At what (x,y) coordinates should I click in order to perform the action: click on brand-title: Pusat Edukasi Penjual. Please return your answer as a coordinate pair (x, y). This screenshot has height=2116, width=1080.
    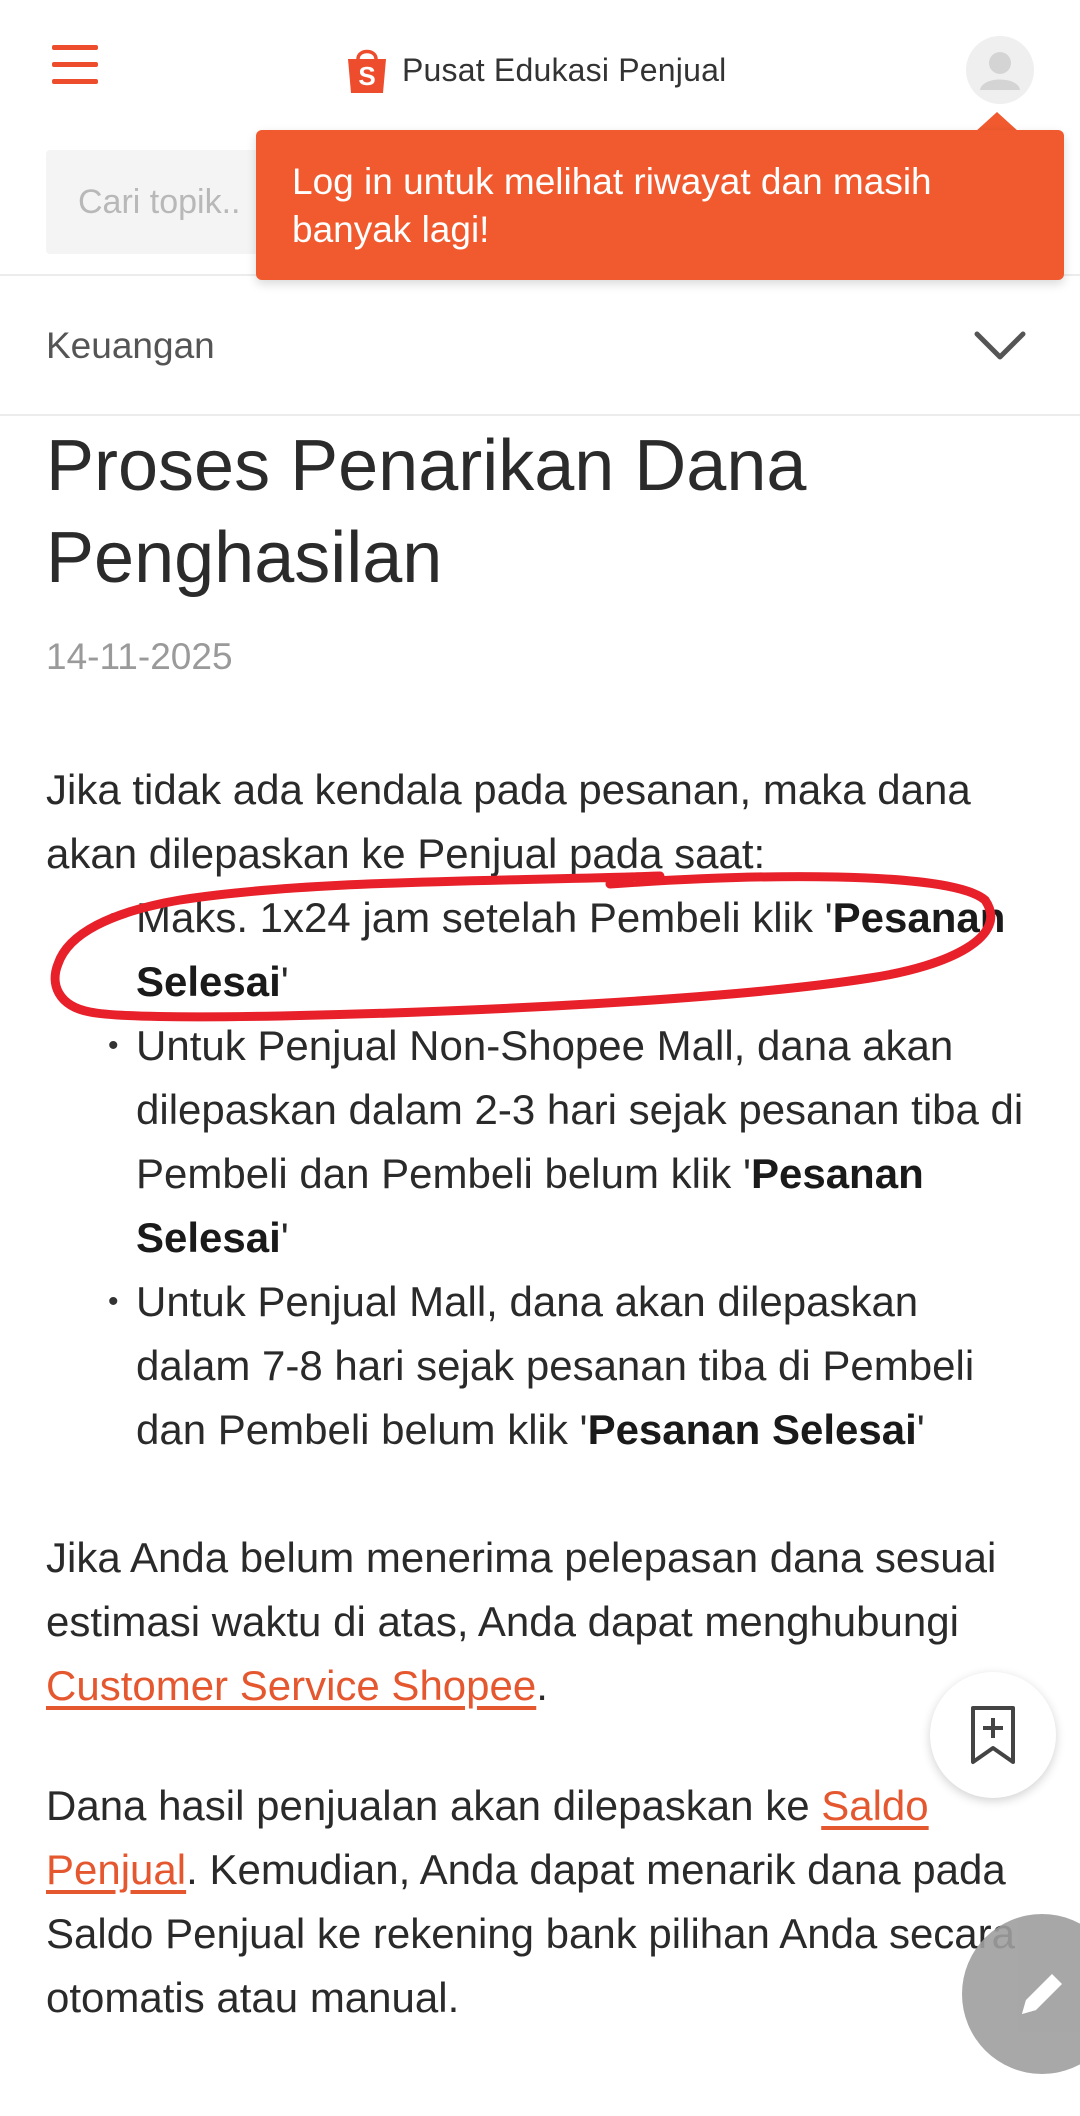
    Looking at the image, I should click on (564, 69).